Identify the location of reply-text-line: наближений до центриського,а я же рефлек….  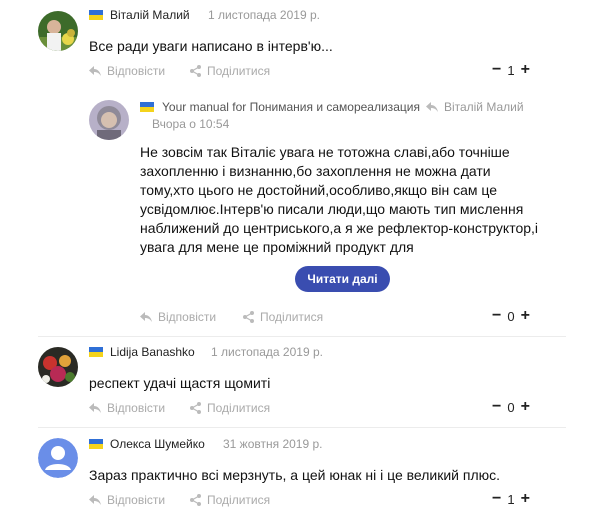
(339, 228).